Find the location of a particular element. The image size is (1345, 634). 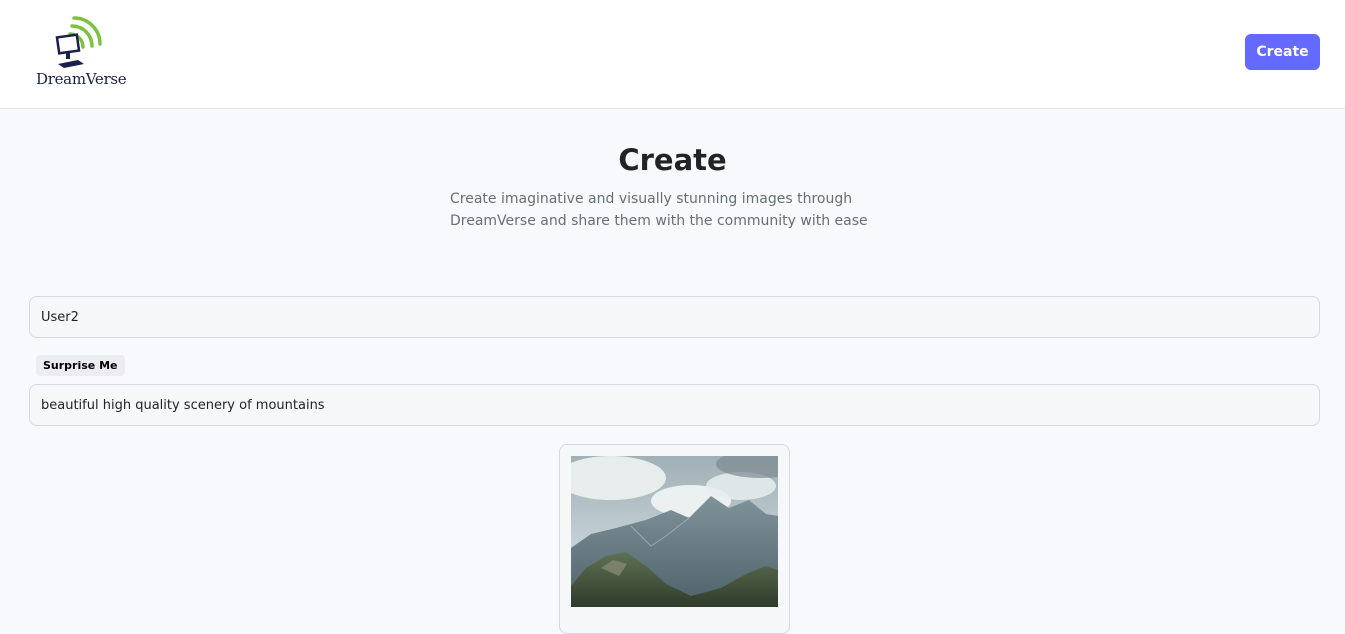

create-button: Create is located at coordinates (1282, 52).